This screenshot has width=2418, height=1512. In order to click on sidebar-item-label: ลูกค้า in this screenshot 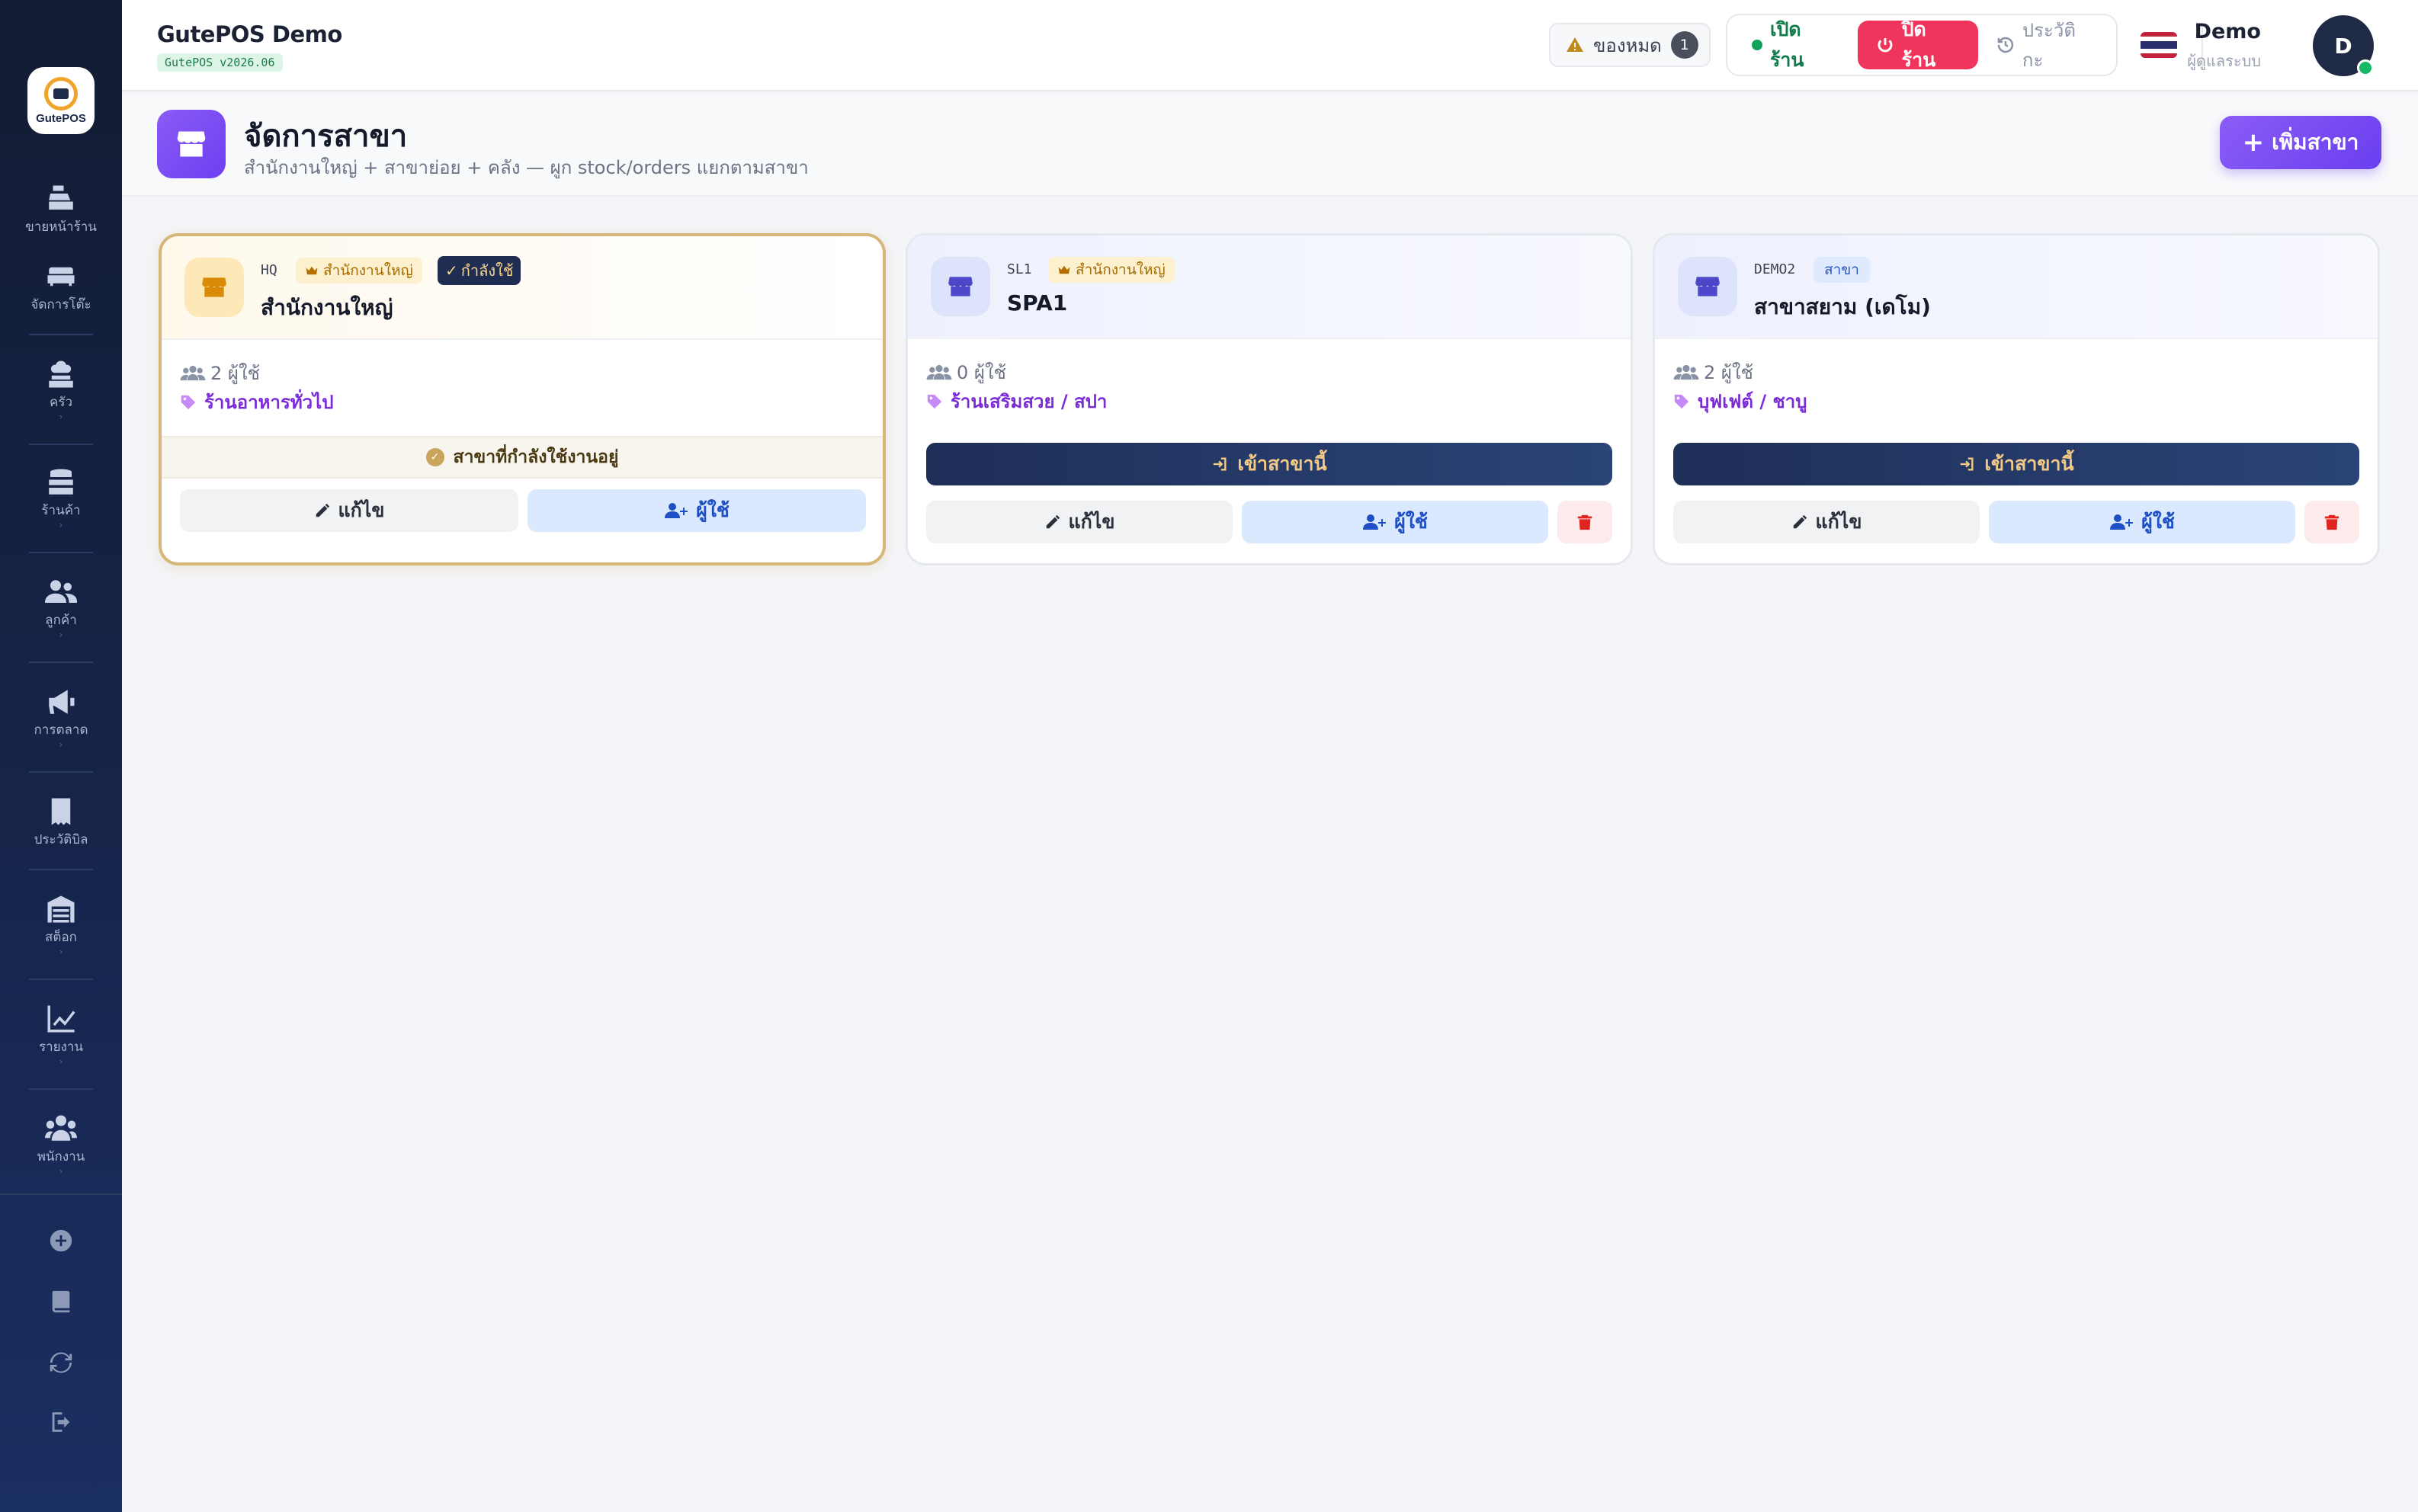, I will do `click(61, 620)`.